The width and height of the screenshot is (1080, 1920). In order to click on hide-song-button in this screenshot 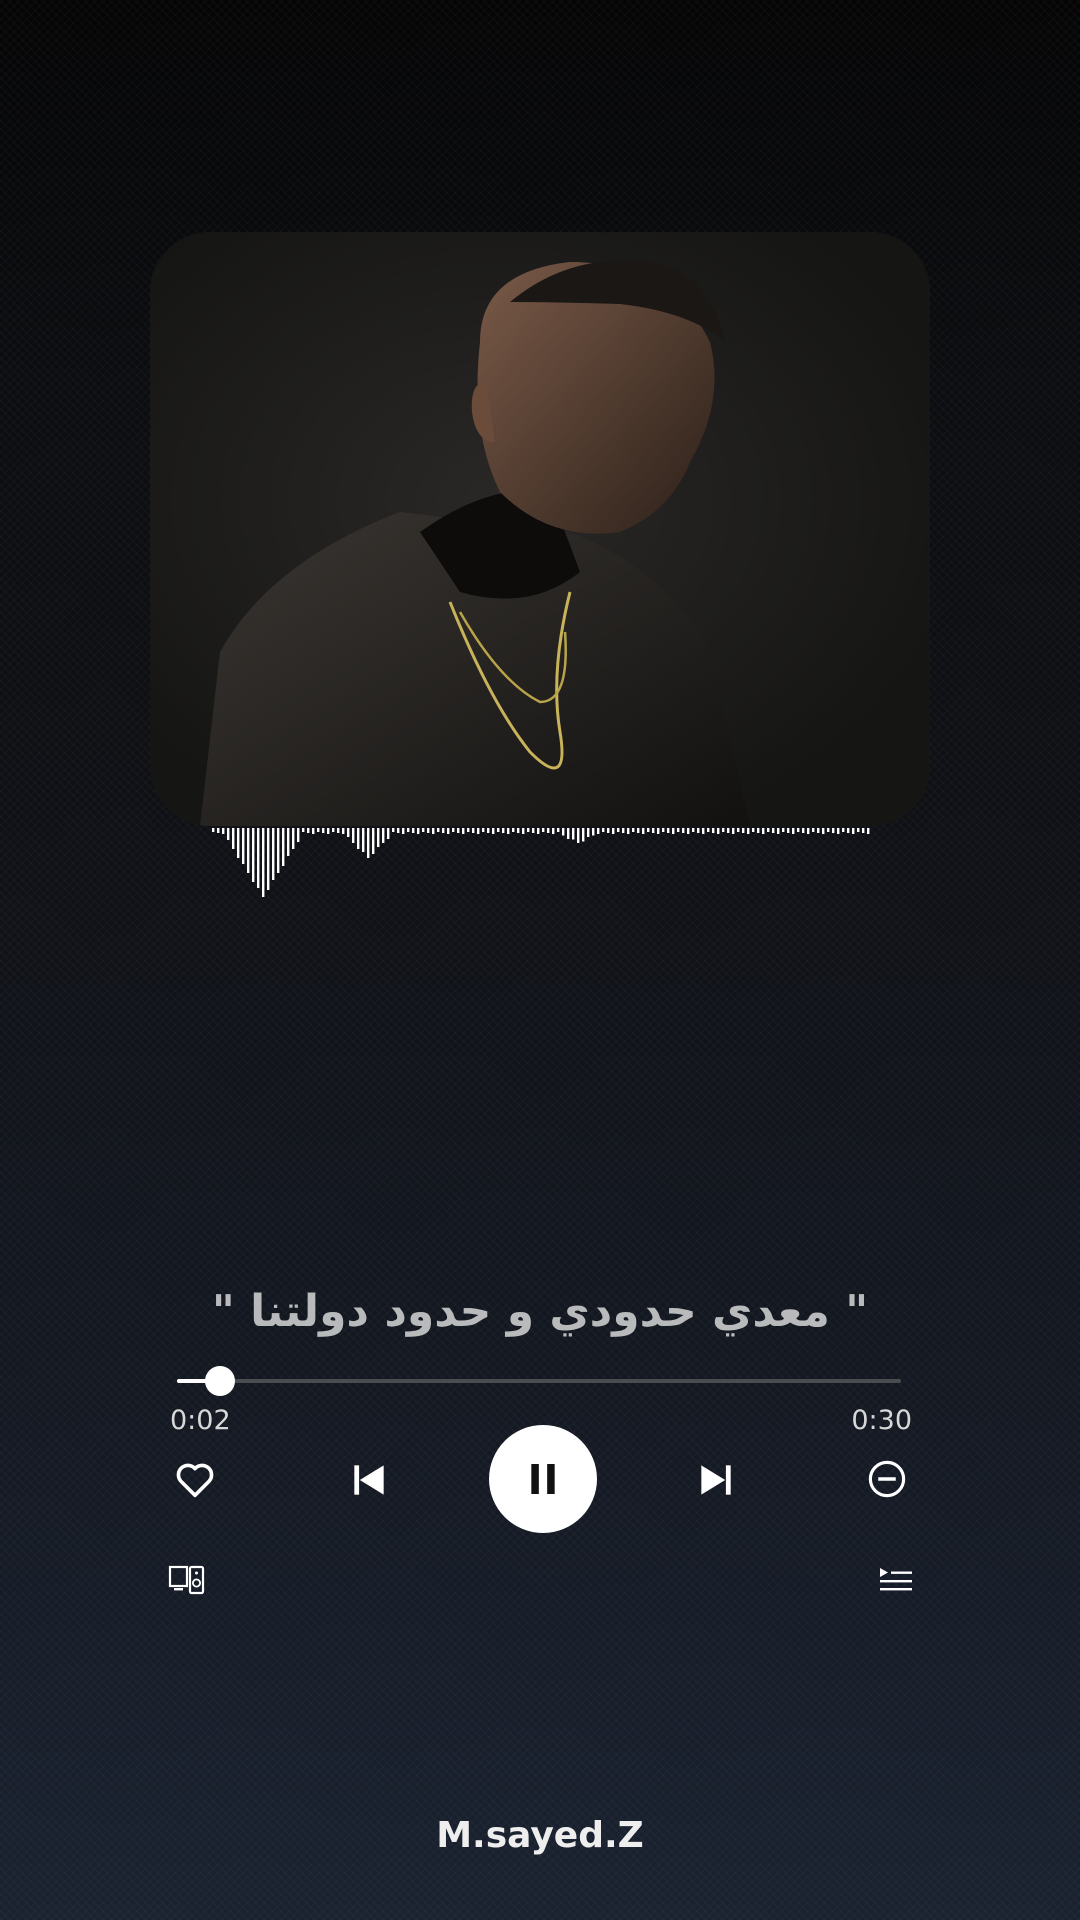, I will do `click(887, 1479)`.